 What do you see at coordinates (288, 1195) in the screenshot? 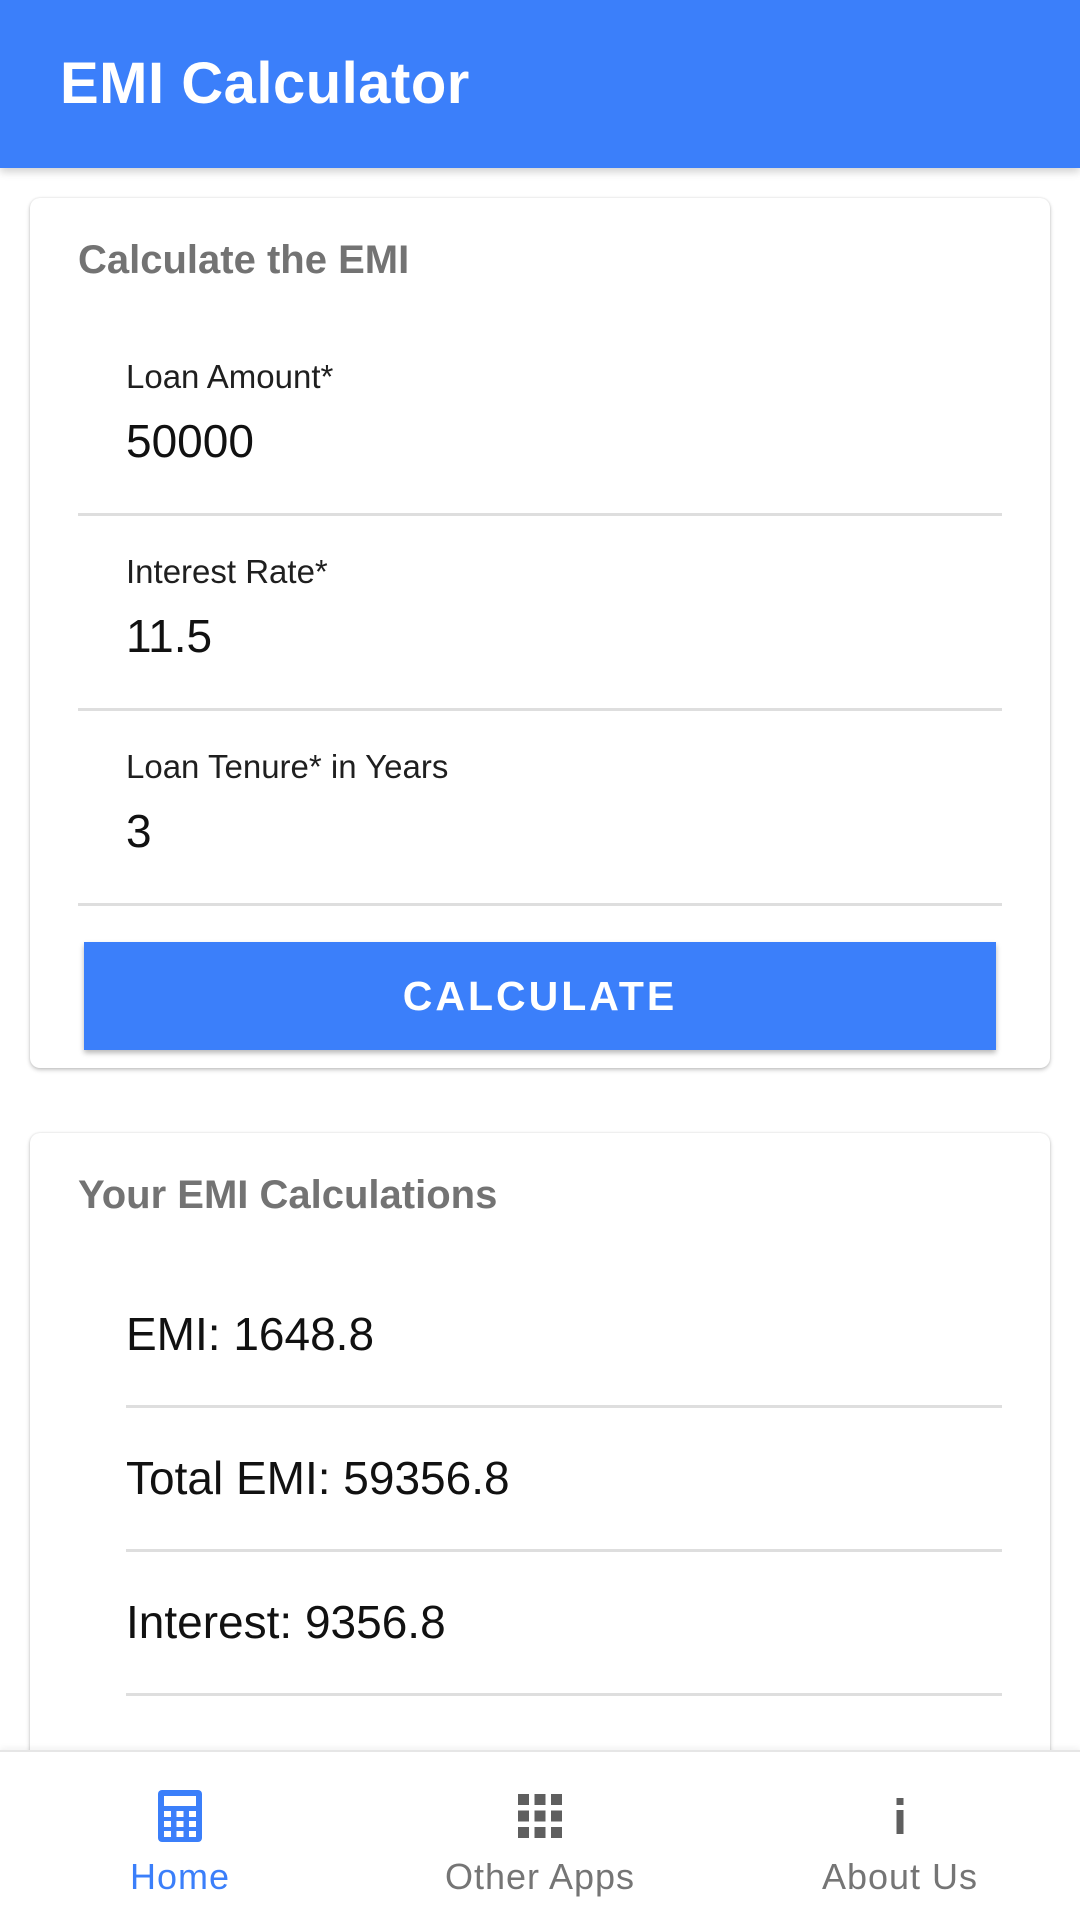
I see `results-card-title: Your EMI Calculations` at bounding box center [288, 1195].